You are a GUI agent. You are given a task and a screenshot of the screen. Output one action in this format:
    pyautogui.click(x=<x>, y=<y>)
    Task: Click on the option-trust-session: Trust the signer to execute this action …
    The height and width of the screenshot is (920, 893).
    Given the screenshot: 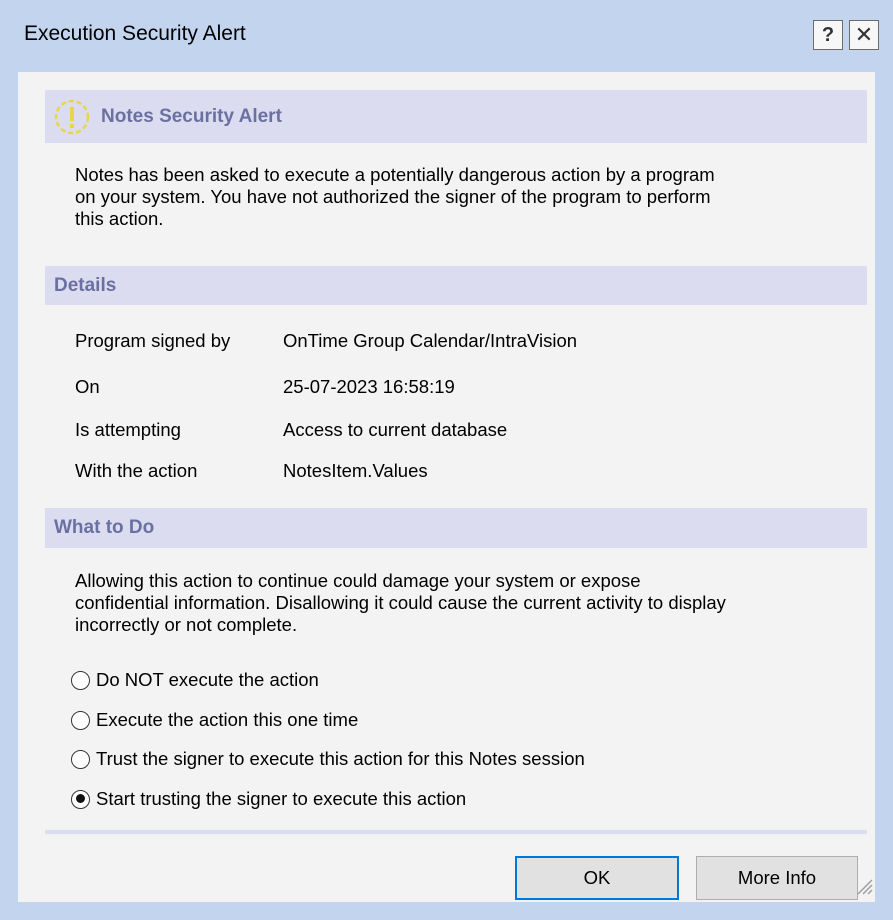 What is the action you would take?
    pyautogui.click(x=328, y=759)
    